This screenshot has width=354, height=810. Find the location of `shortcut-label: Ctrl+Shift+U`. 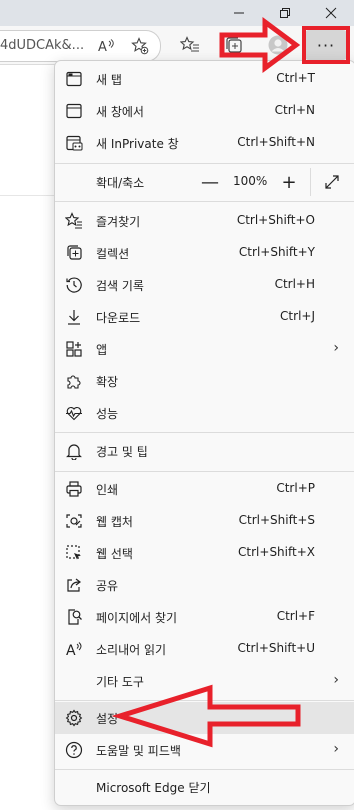

shortcut-label: Ctrl+Shift+U is located at coordinates (276, 648).